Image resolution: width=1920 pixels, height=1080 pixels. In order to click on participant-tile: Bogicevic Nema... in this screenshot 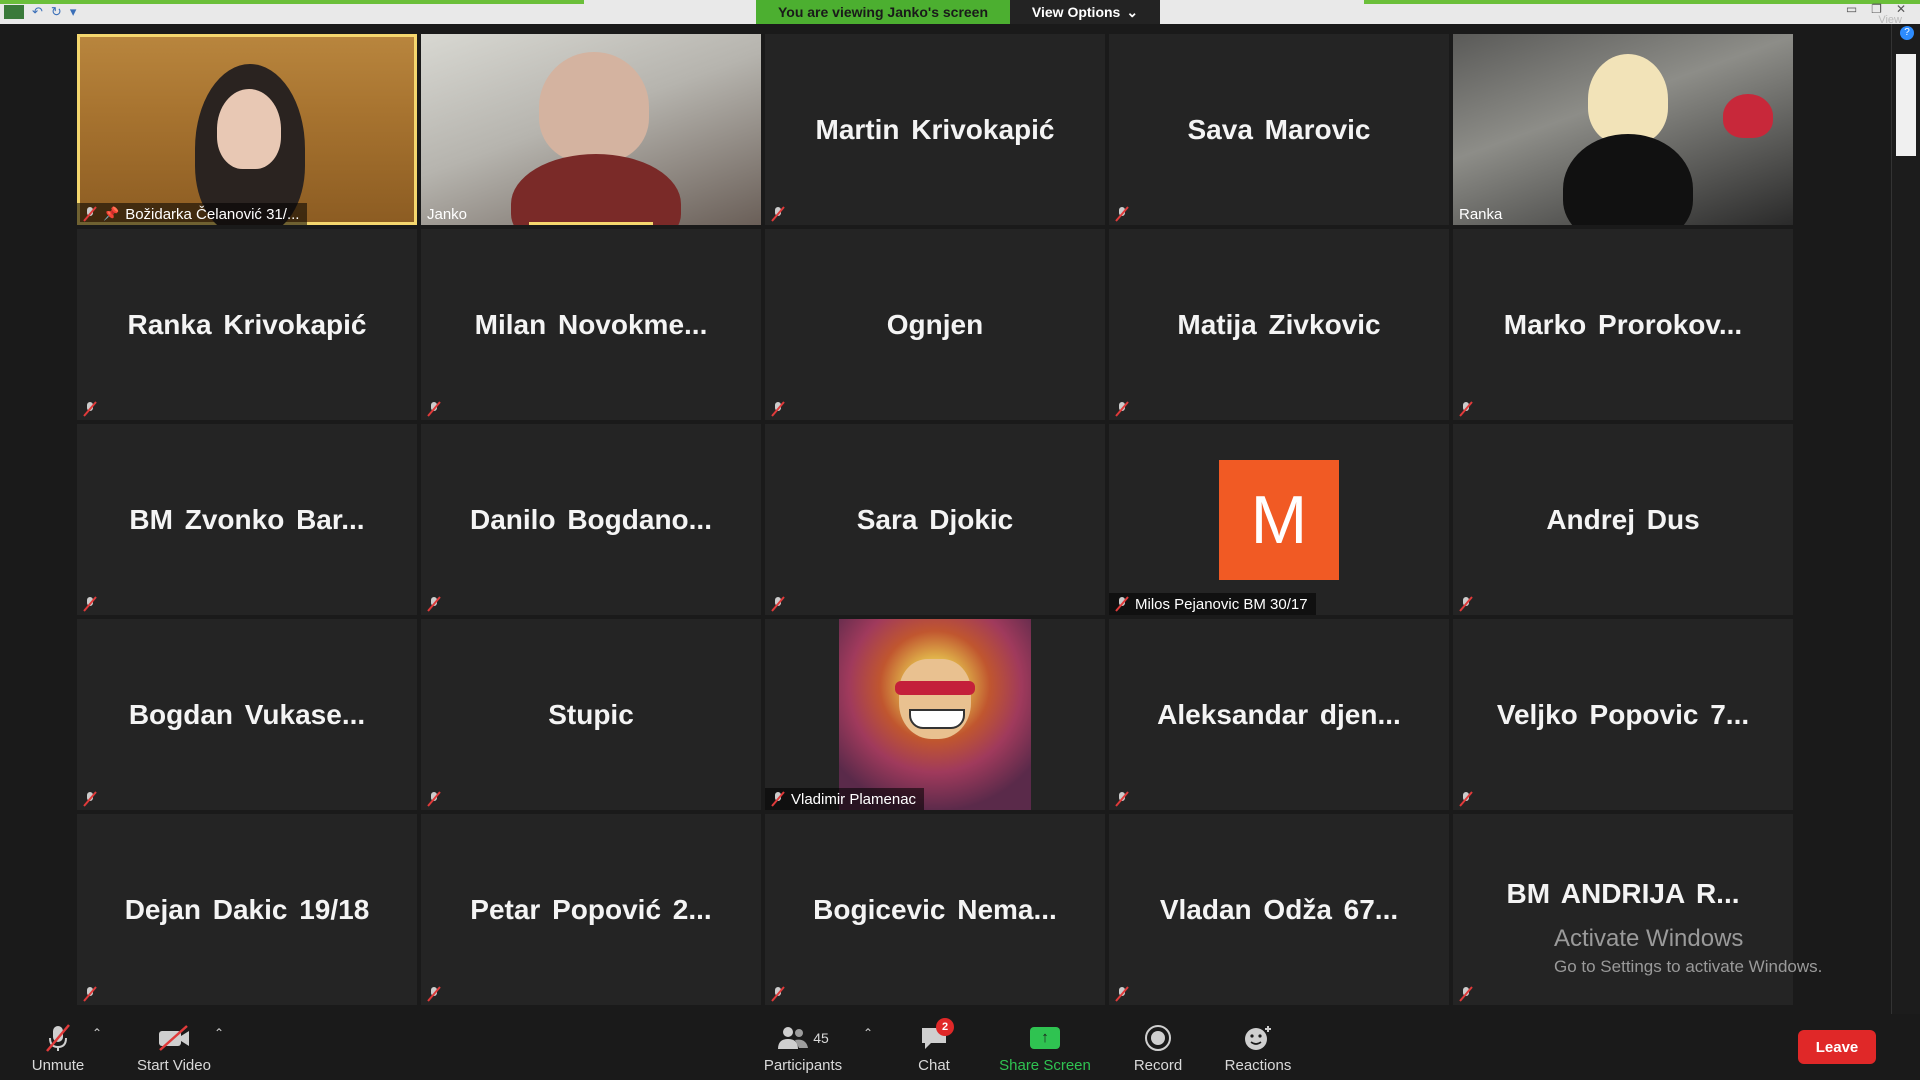, I will do `click(935, 909)`.